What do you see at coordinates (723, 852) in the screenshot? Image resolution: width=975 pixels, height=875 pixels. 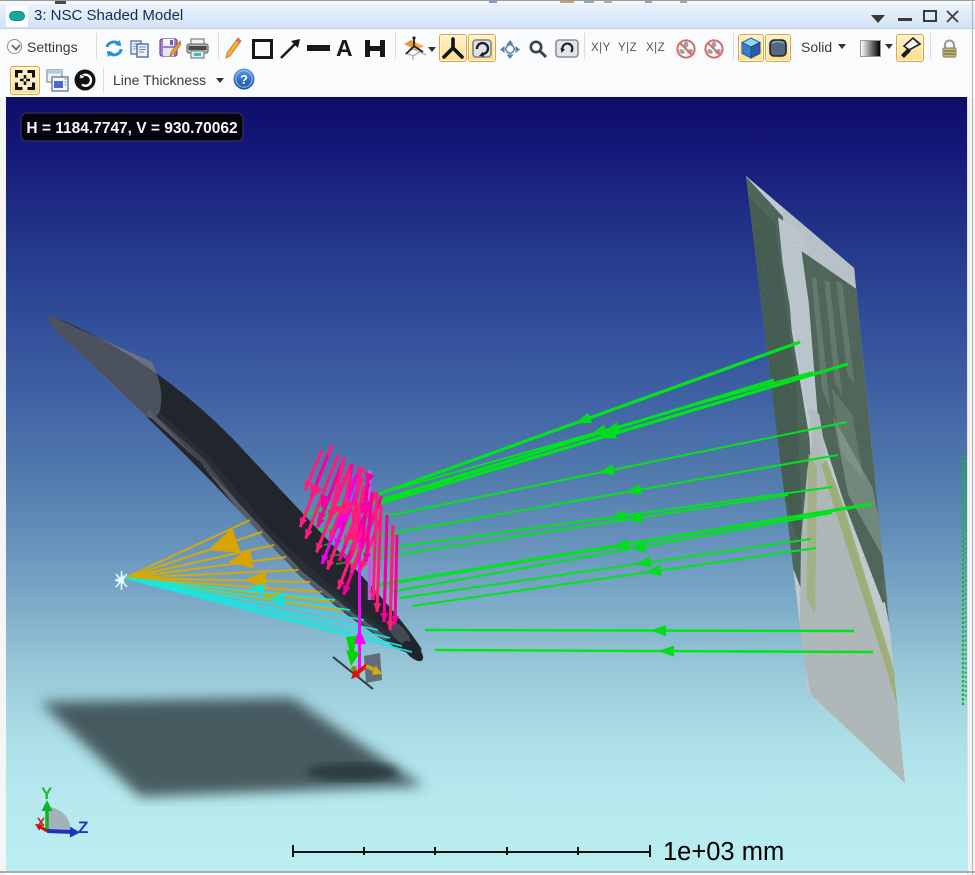 I see `svg-text: 1e+03 mm` at bounding box center [723, 852].